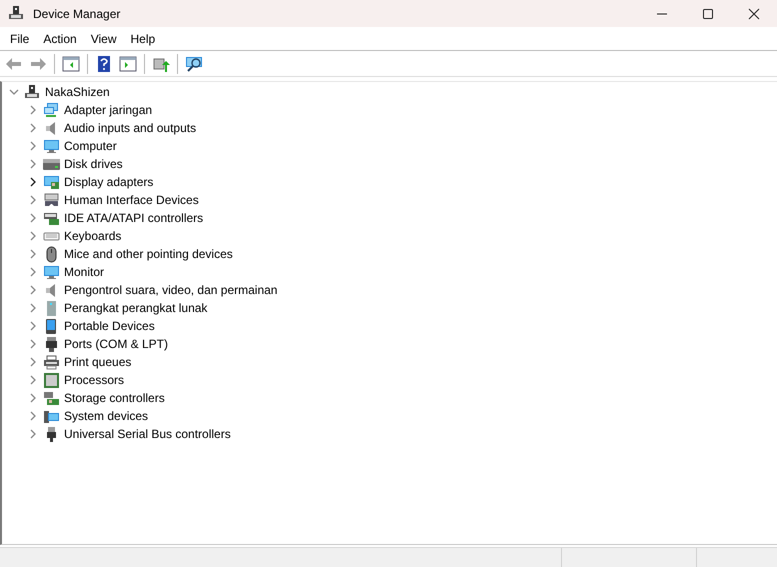  I want to click on console-tree-icon, so click(71, 63).